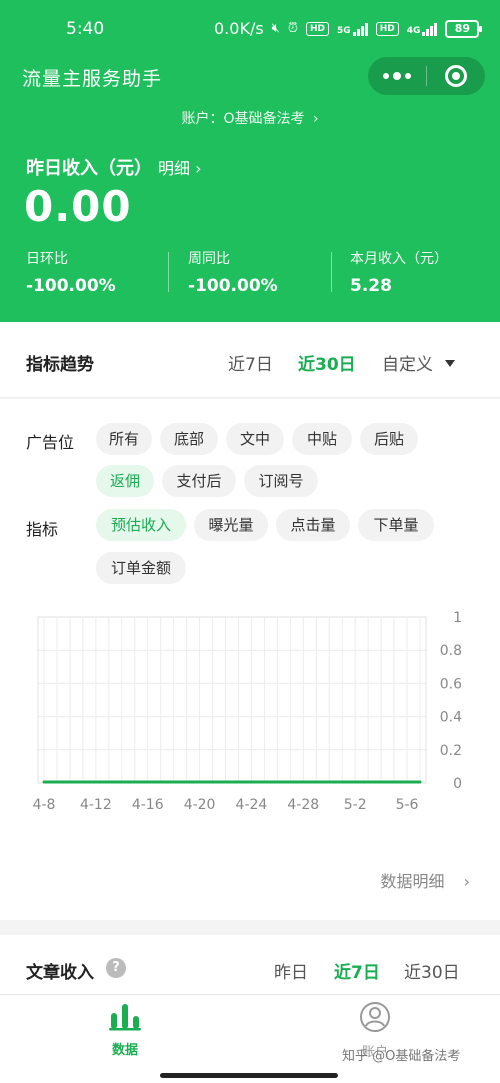 The height and width of the screenshot is (1083, 500). Describe the element at coordinates (239, 28) in the screenshot. I see `net-speed: 0.0K/s` at that location.